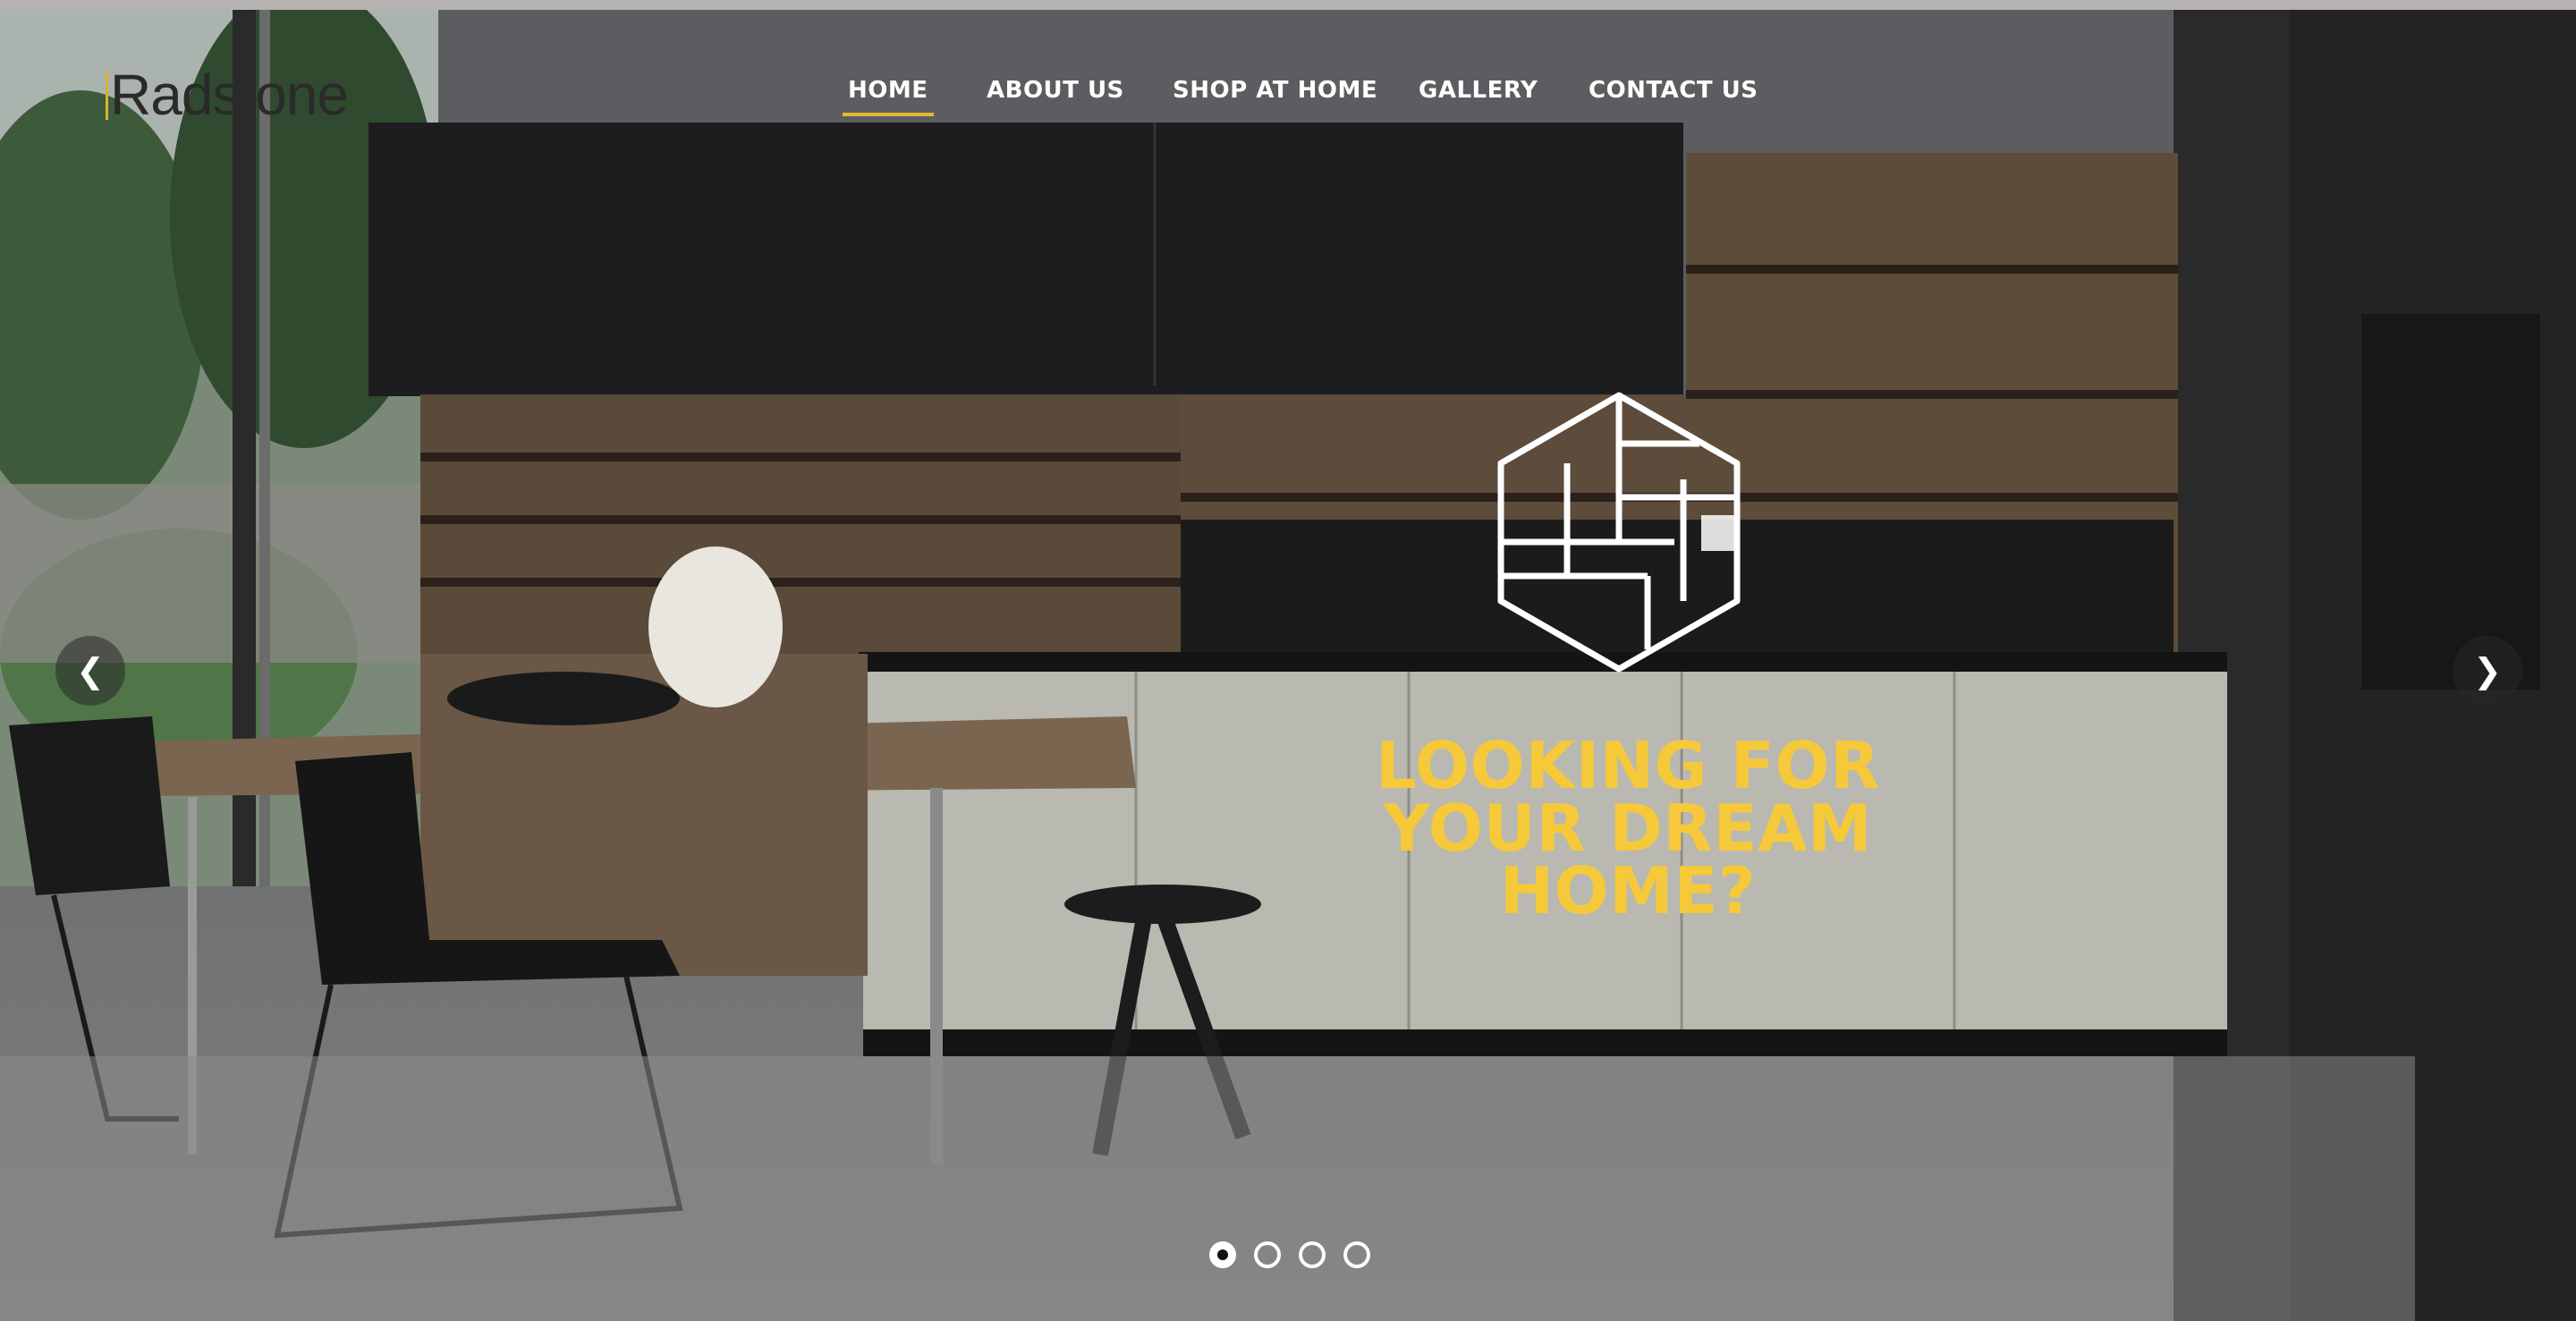 The height and width of the screenshot is (1321, 2576). Describe the element at coordinates (1055, 90) in the screenshot. I see `nav-about-us: ABOUT US` at that location.